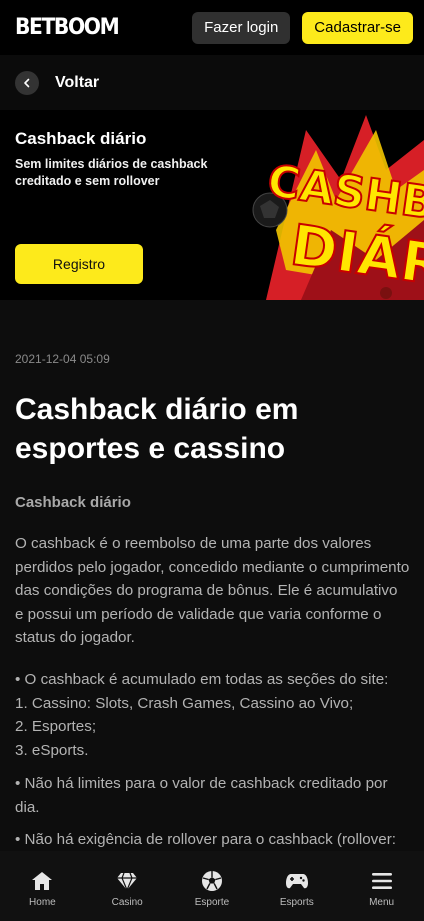  I want to click on diamond-icon, so click(127, 881).